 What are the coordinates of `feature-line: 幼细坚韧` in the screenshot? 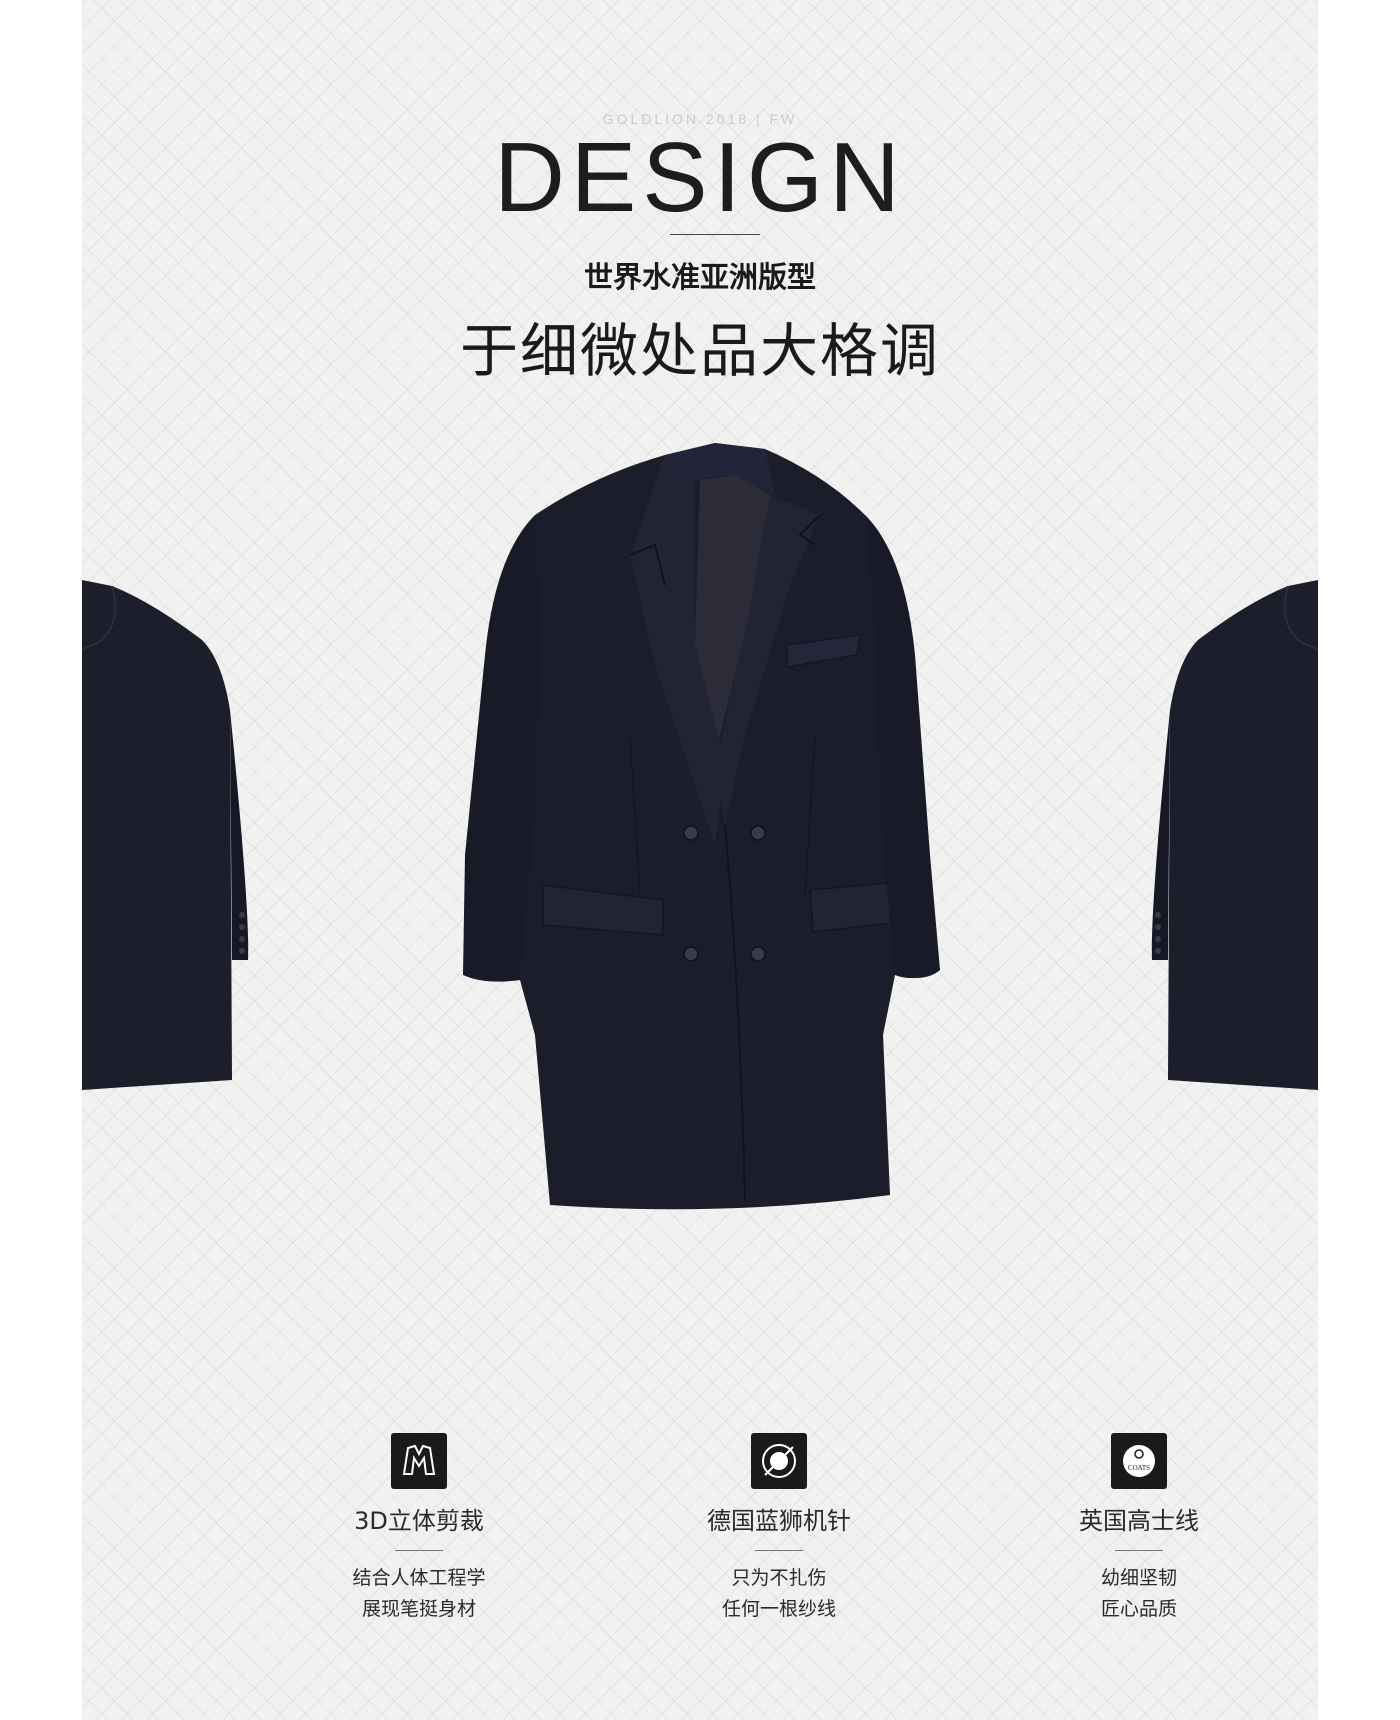 It's located at (1138, 1578).